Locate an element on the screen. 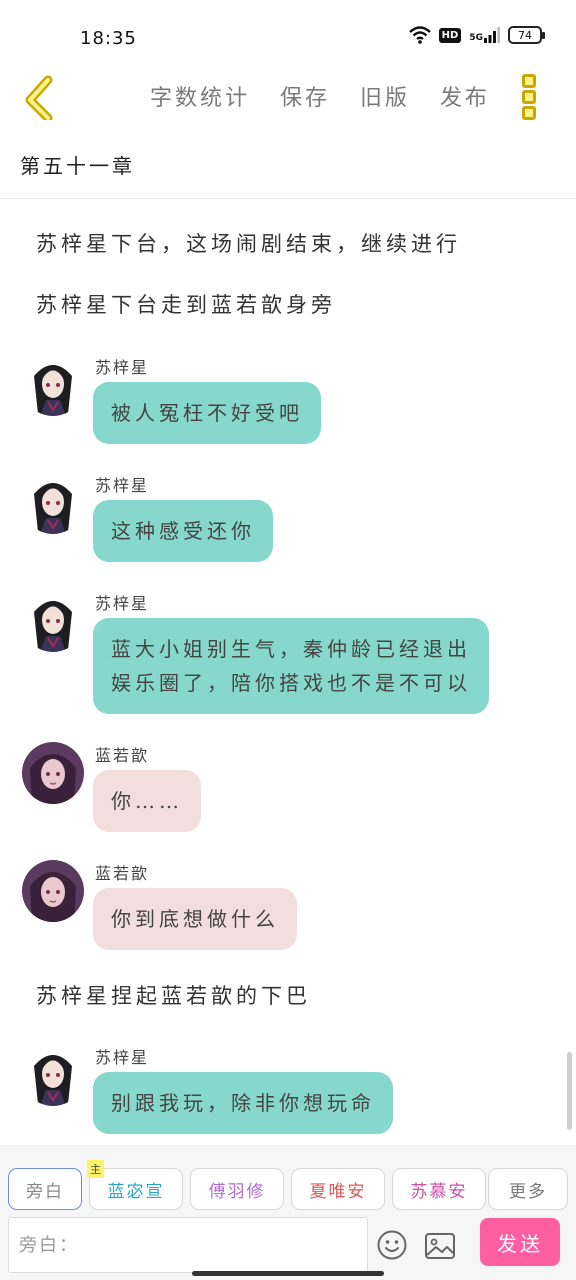  message-bubble: 蓝大小姐别生气，秦仲龄已经退出 娱乐圈了，陪你搭戏也不是不可以 is located at coordinates (291, 666).